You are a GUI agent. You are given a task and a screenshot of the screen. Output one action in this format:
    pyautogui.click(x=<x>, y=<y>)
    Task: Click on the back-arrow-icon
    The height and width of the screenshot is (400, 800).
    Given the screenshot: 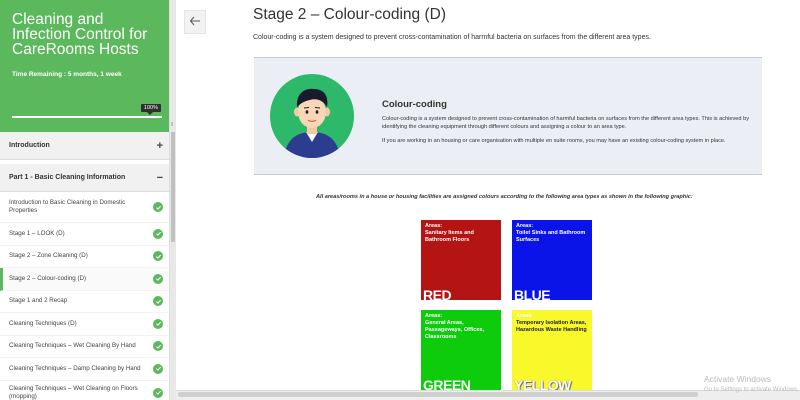 What is the action you would take?
    pyautogui.click(x=195, y=22)
    